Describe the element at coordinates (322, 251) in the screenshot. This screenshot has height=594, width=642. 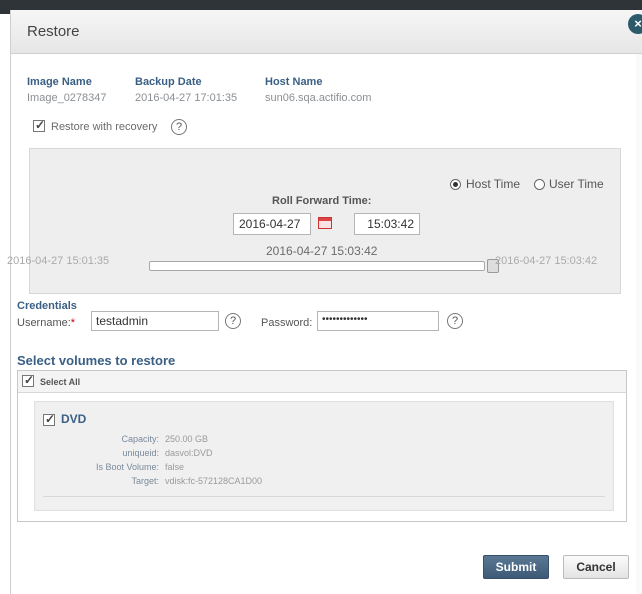
I see `roll-forward-display: 2016-04-27 15:03:42` at that location.